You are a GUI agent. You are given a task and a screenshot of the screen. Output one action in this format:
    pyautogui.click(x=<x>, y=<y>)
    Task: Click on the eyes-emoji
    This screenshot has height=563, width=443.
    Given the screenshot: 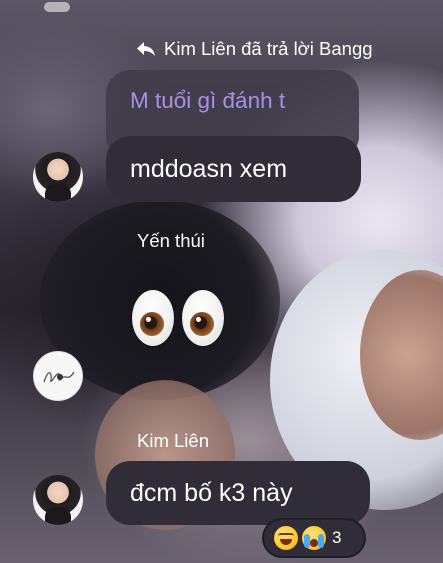 What is the action you would take?
    pyautogui.click(x=178, y=318)
    